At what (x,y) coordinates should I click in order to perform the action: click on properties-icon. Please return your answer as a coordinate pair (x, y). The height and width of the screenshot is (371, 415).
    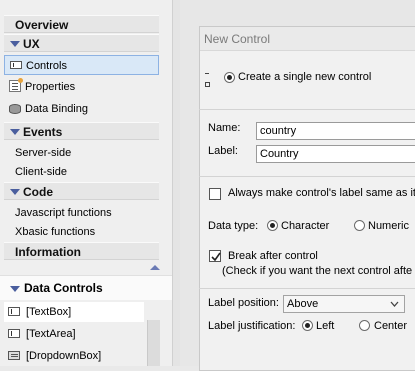
    Looking at the image, I should click on (16, 85).